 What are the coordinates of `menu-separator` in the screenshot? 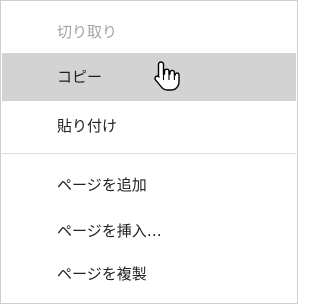 It's located at (149, 153).